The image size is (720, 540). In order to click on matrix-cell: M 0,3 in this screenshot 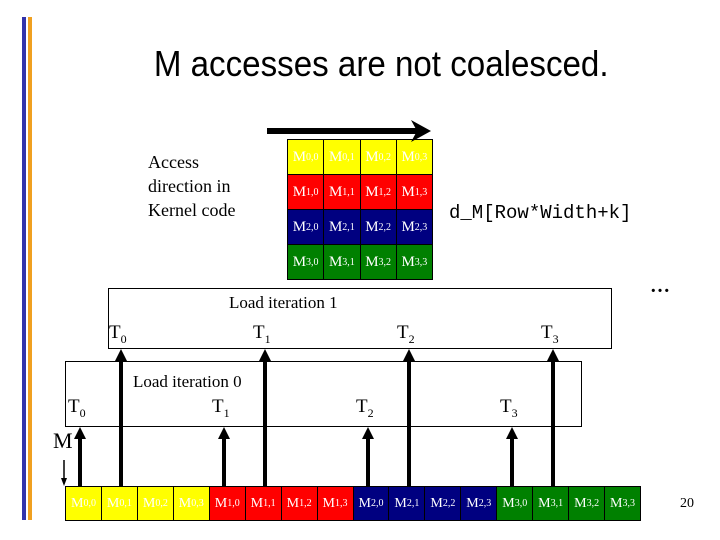, I will do `click(414, 157)`.